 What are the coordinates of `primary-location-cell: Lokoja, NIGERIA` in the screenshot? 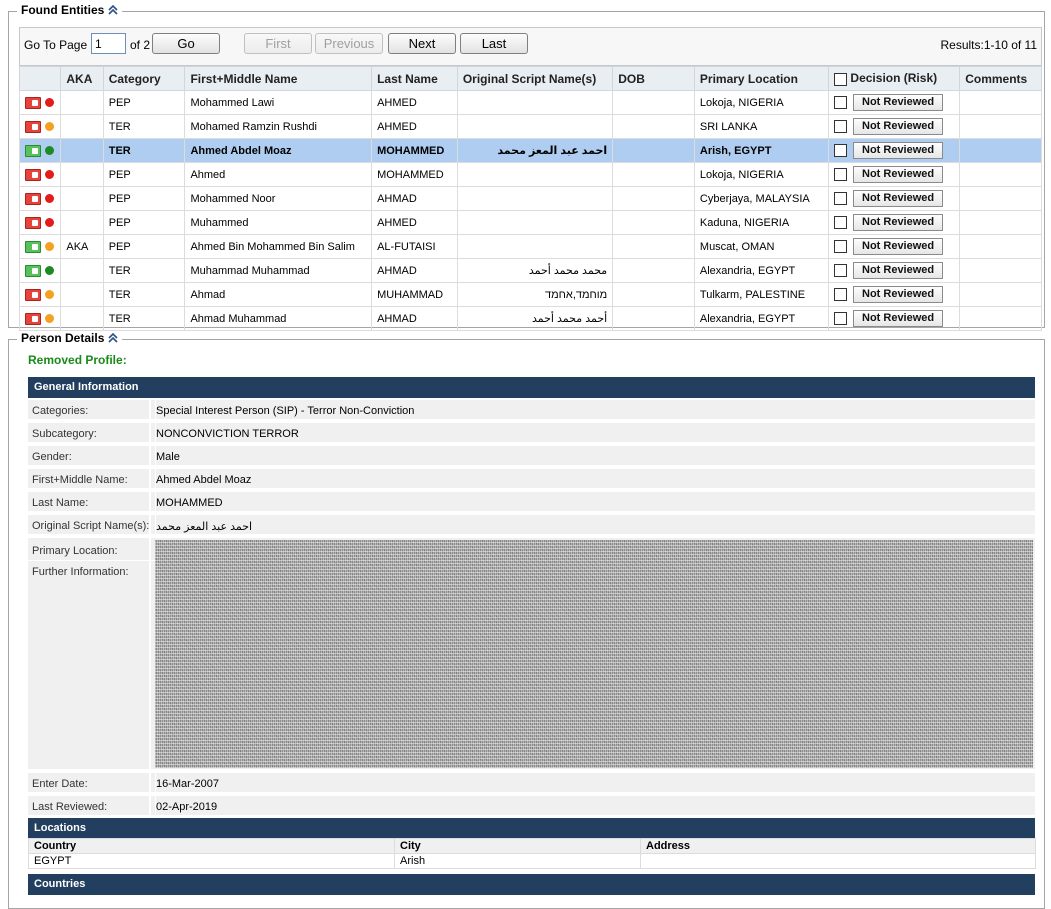 It's located at (761, 102).